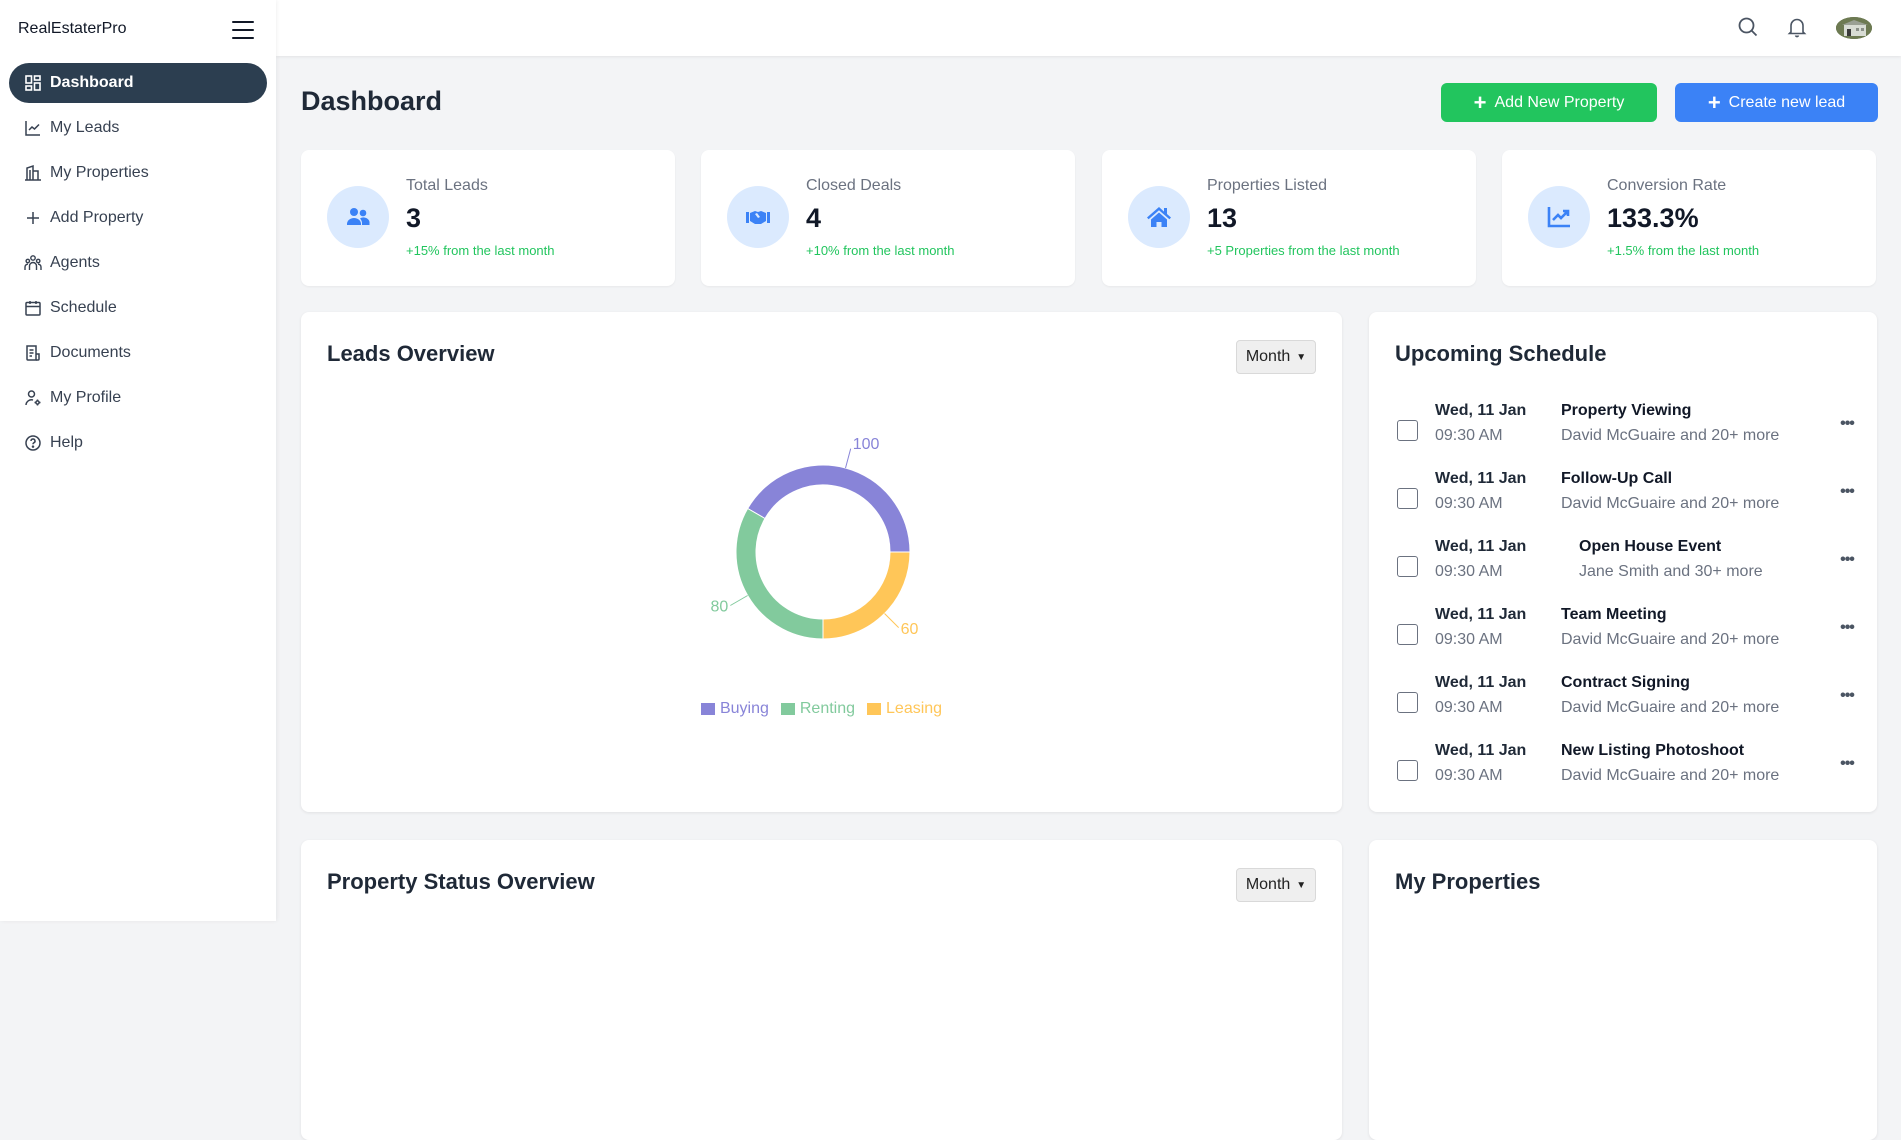 This screenshot has width=1901, height=1140. Describe the element at coordinates (914, 708) in the screenshot. I see `legend-label: Leasing` at that location.